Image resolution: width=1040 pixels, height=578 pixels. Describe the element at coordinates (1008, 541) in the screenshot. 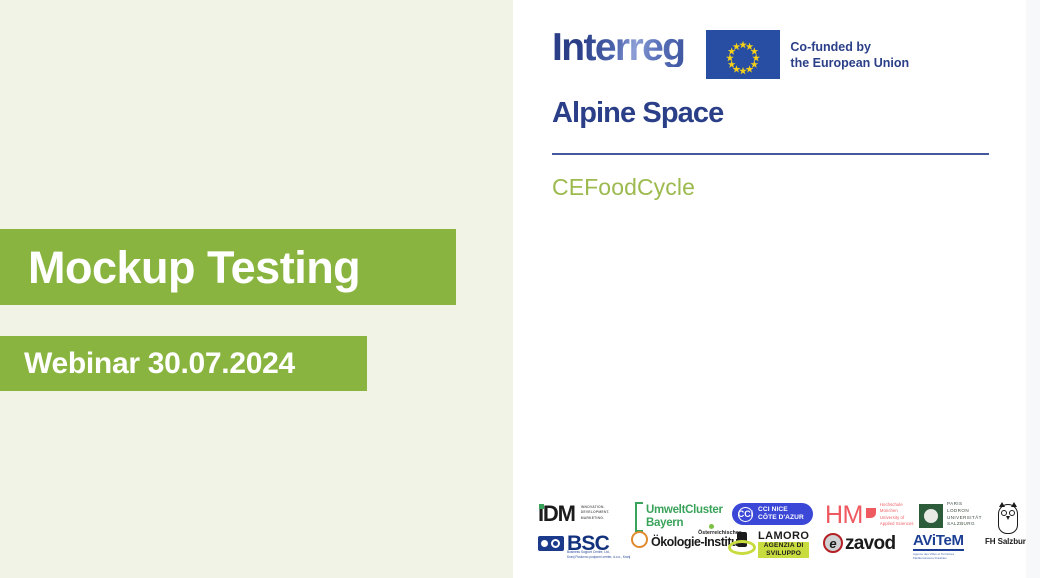

I see `fh-salzburg-label: FH Salzburg` at that location.